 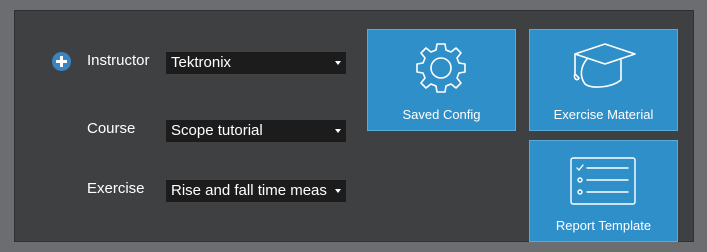 What do you see at coordinates (116, 188) in the screenshot?
I see `exercise-label: Exercise` at bounding box center [116, 188].